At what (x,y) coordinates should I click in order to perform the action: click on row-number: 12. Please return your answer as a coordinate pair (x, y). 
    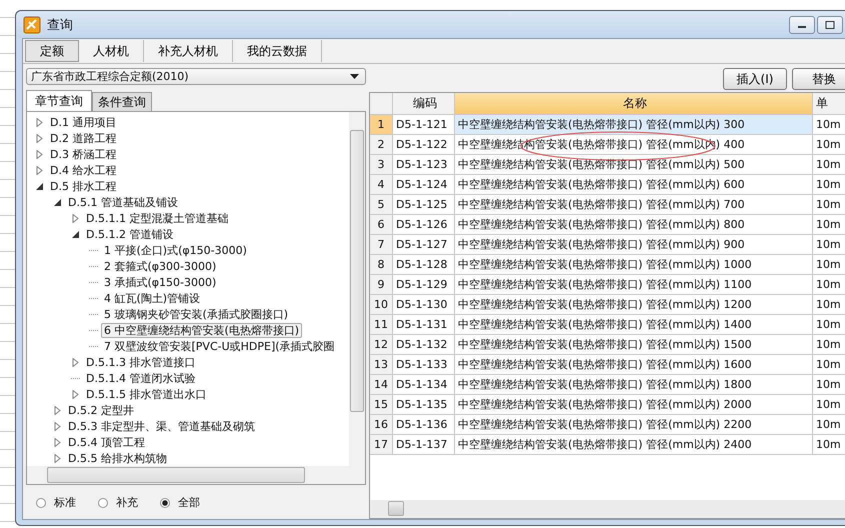
    Looking at the image, I should click on (381, 344).